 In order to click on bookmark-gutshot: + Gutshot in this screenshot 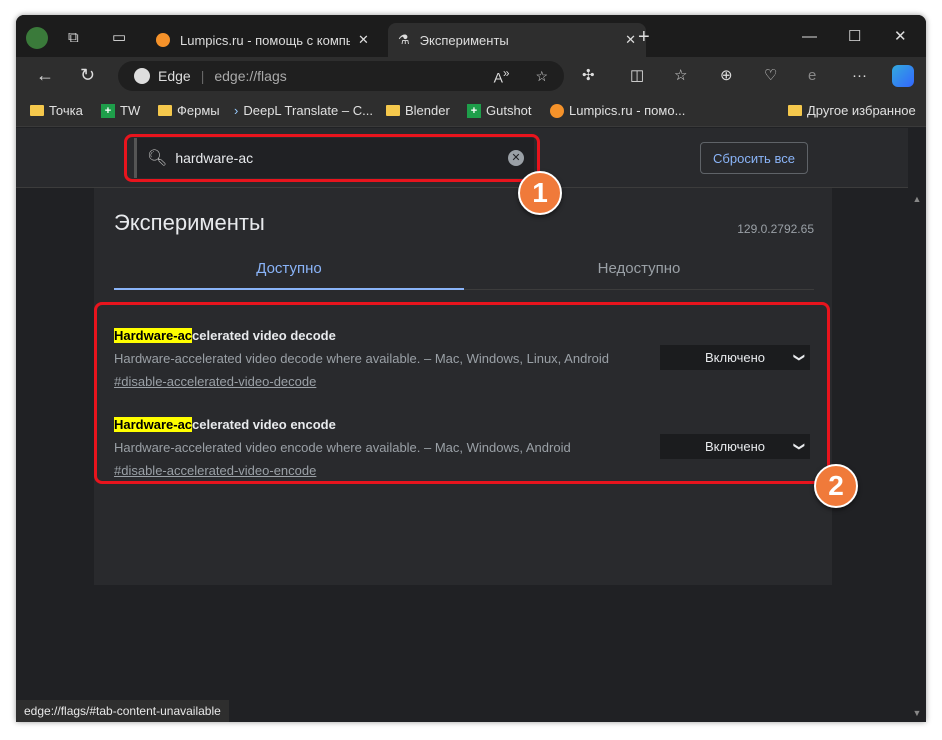, I will do `click(499, 110)`.